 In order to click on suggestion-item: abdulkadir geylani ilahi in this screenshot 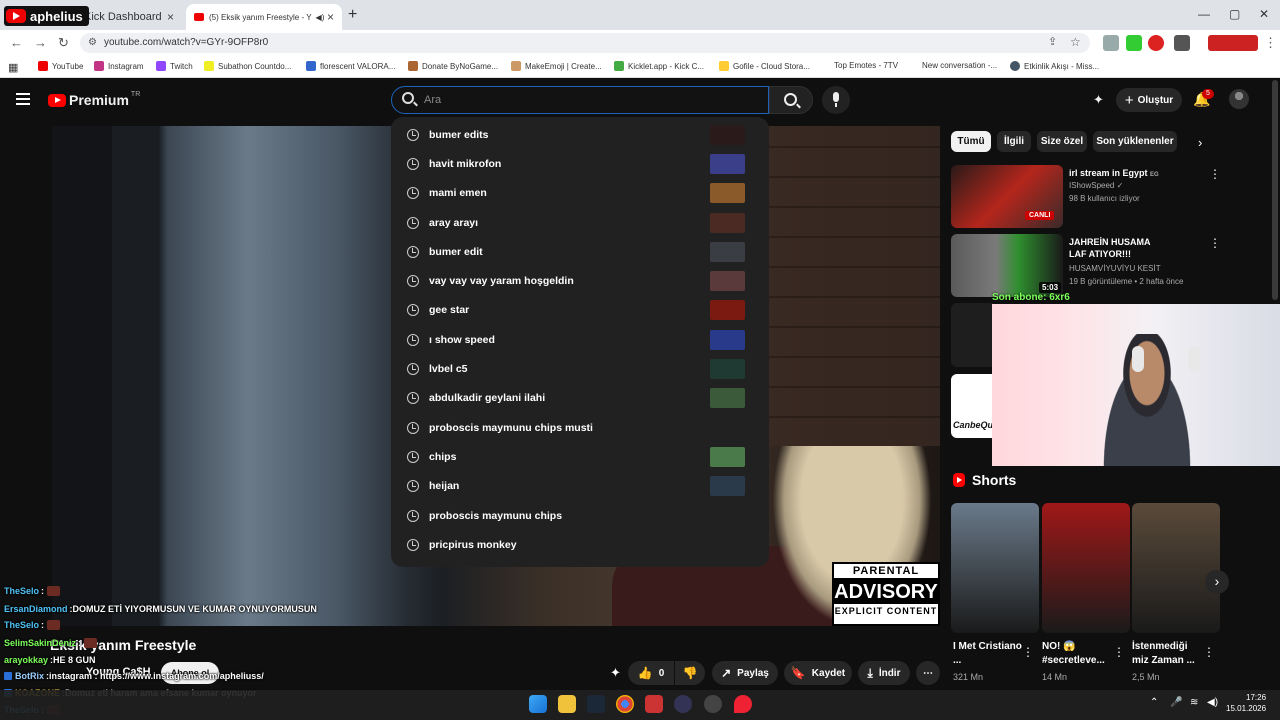, I will do `click(580, 398)`.